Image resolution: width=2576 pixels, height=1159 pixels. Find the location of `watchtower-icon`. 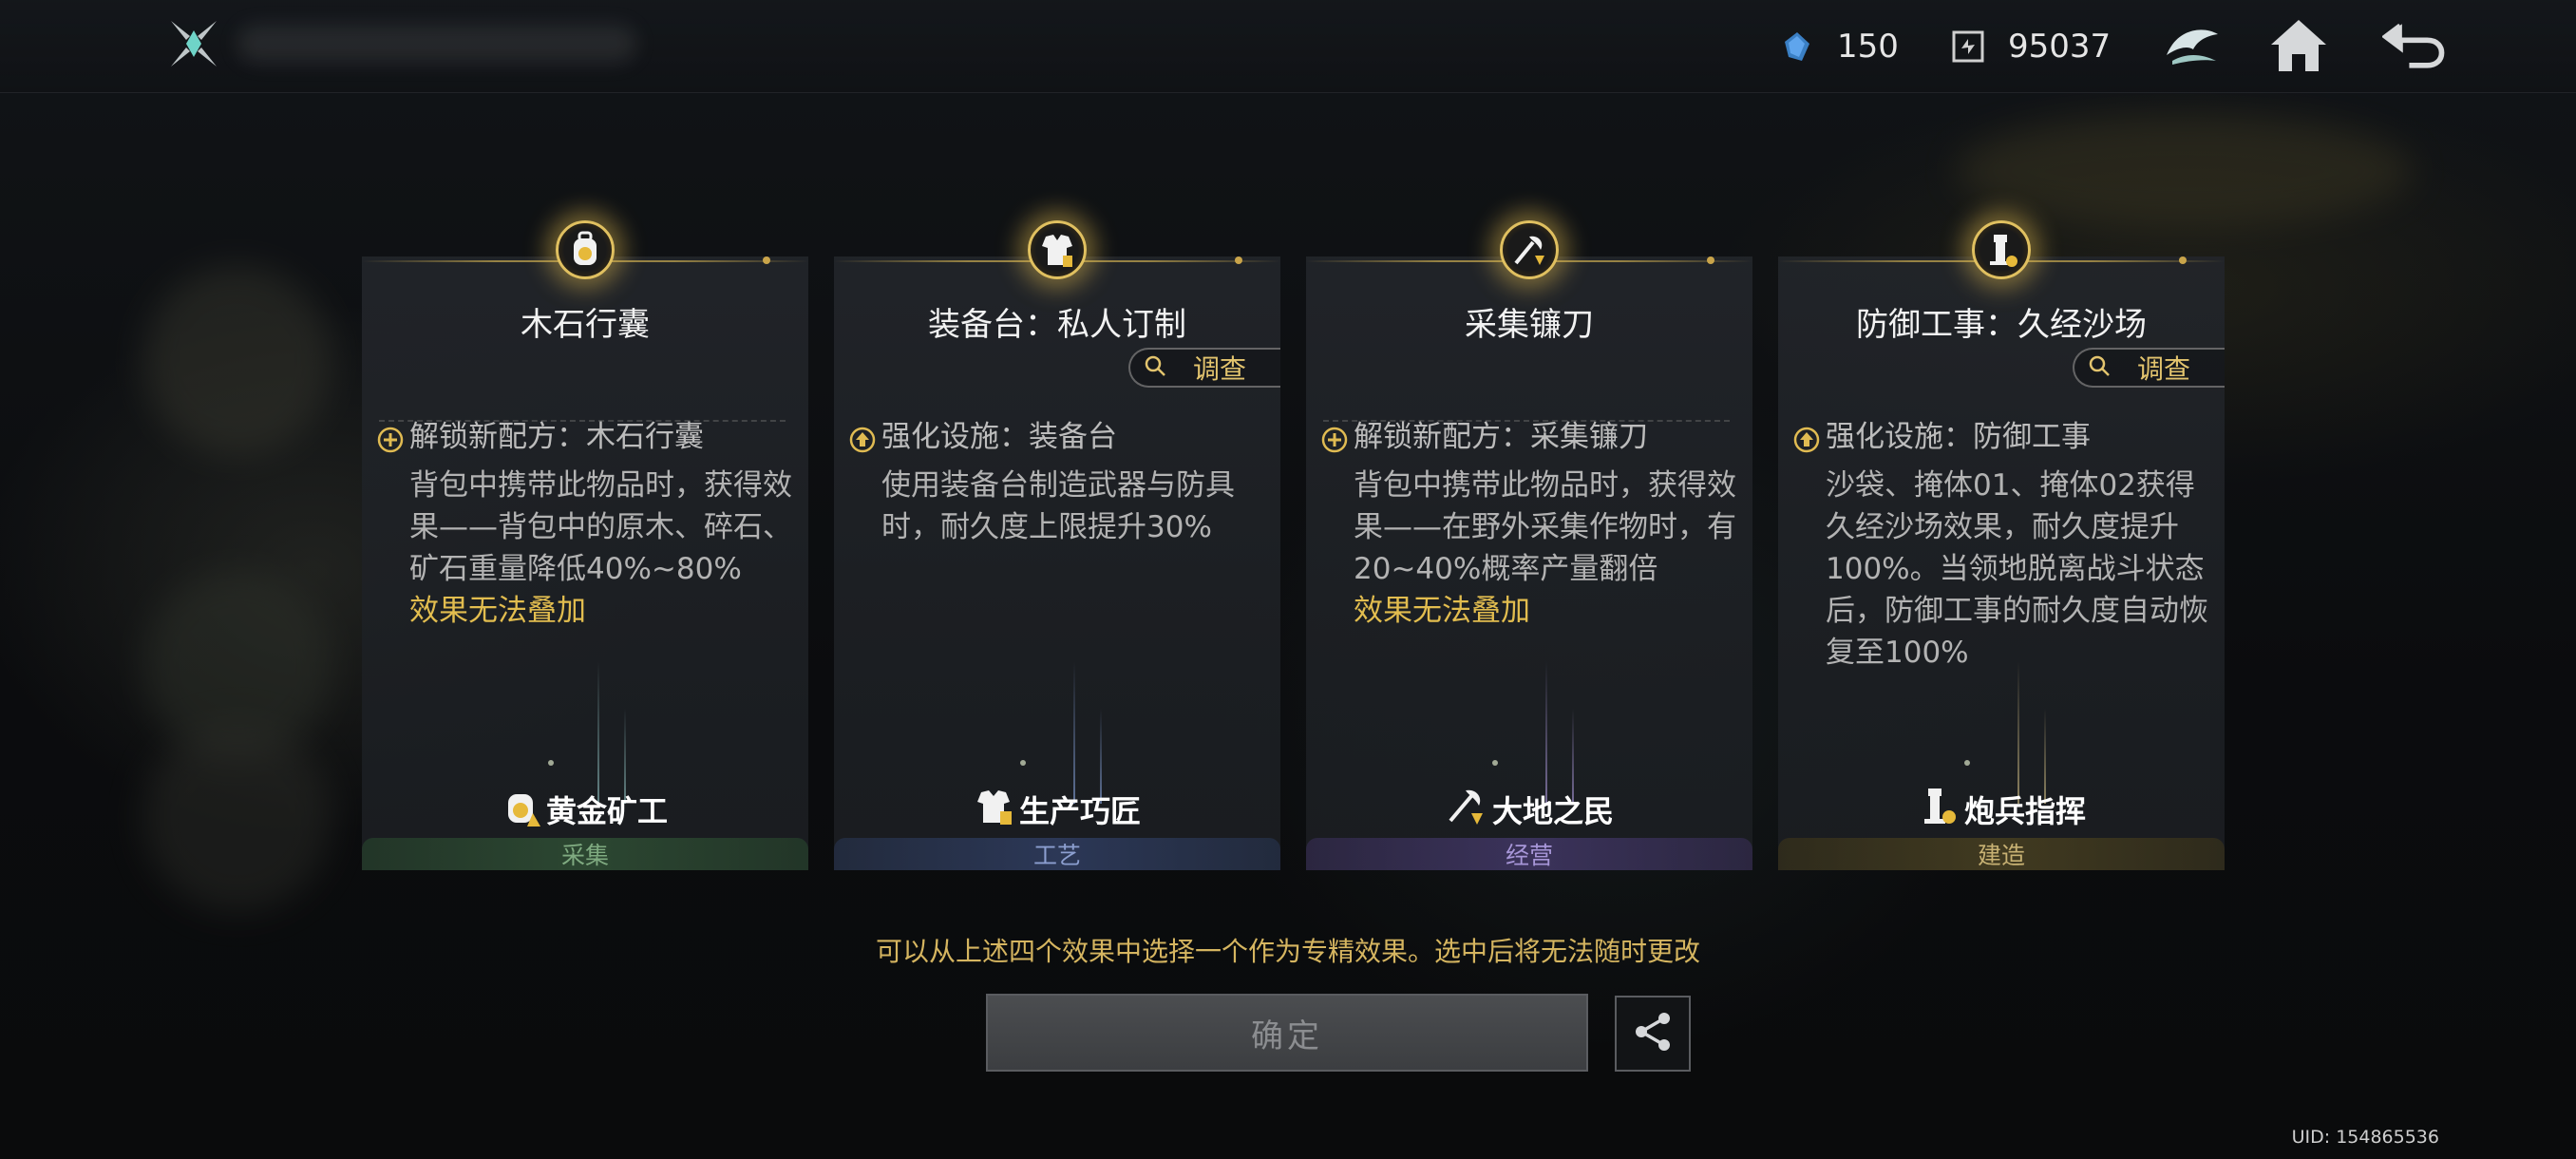

watchtower-icon is located at coordinates (2002, 249).